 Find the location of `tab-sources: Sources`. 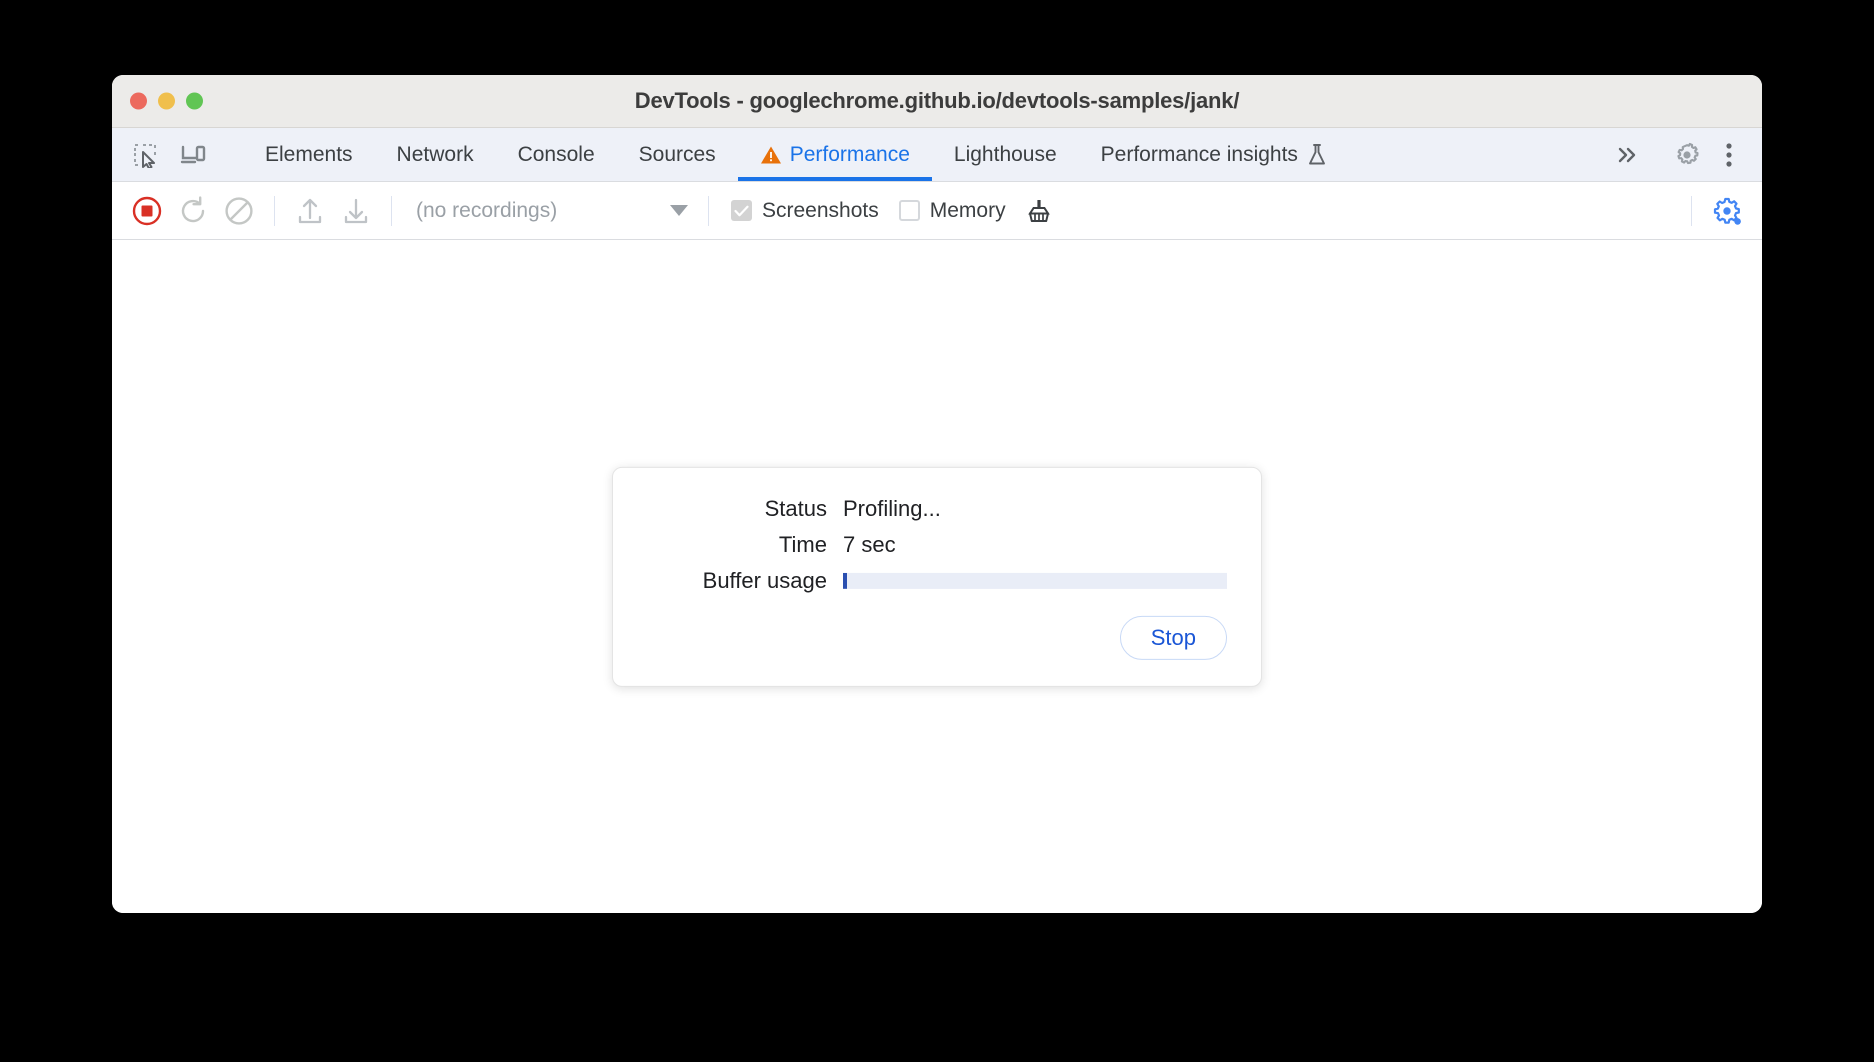

tab-sources: Sources is located at coordinates (677, 154).